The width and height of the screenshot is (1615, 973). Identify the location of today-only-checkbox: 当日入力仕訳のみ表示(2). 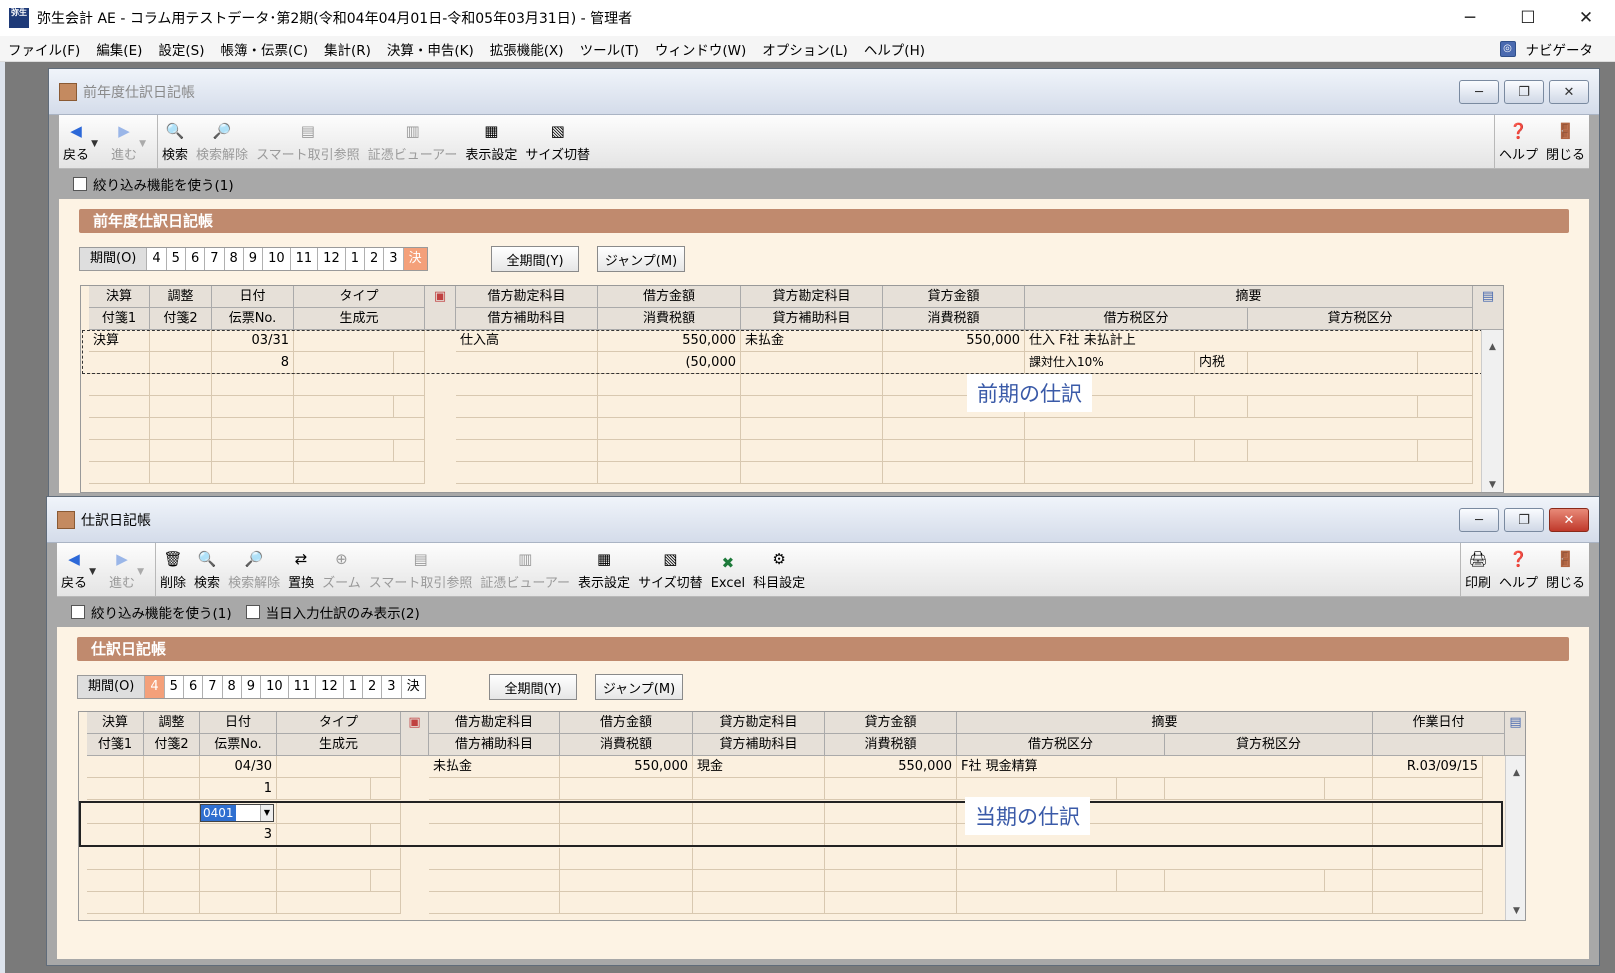
(332, 612).